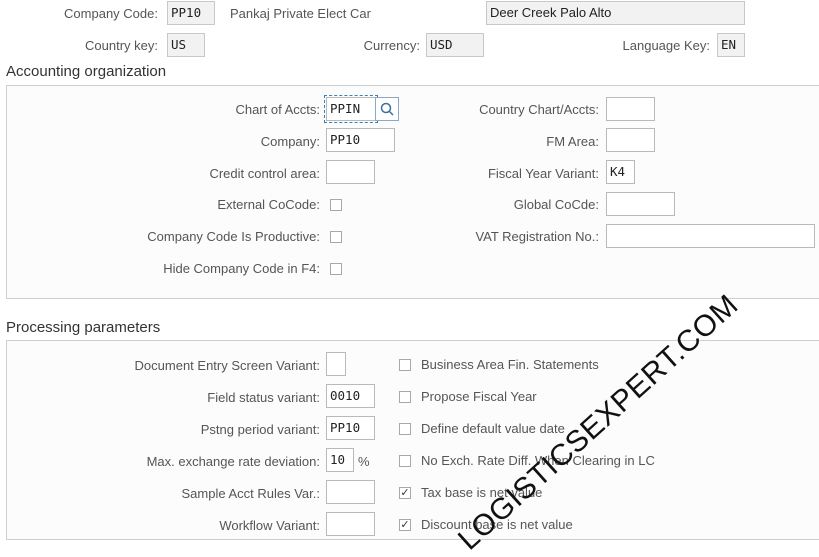  Describe the element at coordinates (111, 13) in the screenshot. I see `company-code-label: Company Code:` at that location.